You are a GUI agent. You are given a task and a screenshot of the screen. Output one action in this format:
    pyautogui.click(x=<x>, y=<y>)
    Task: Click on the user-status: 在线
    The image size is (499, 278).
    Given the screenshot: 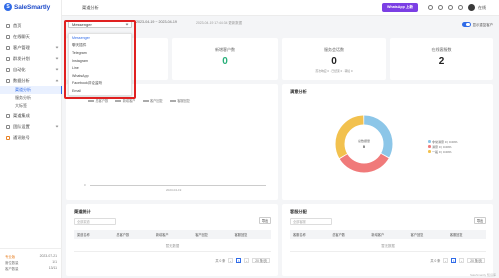 What is the action you would take?
    pyautogui.click(x=482, y=8)
    